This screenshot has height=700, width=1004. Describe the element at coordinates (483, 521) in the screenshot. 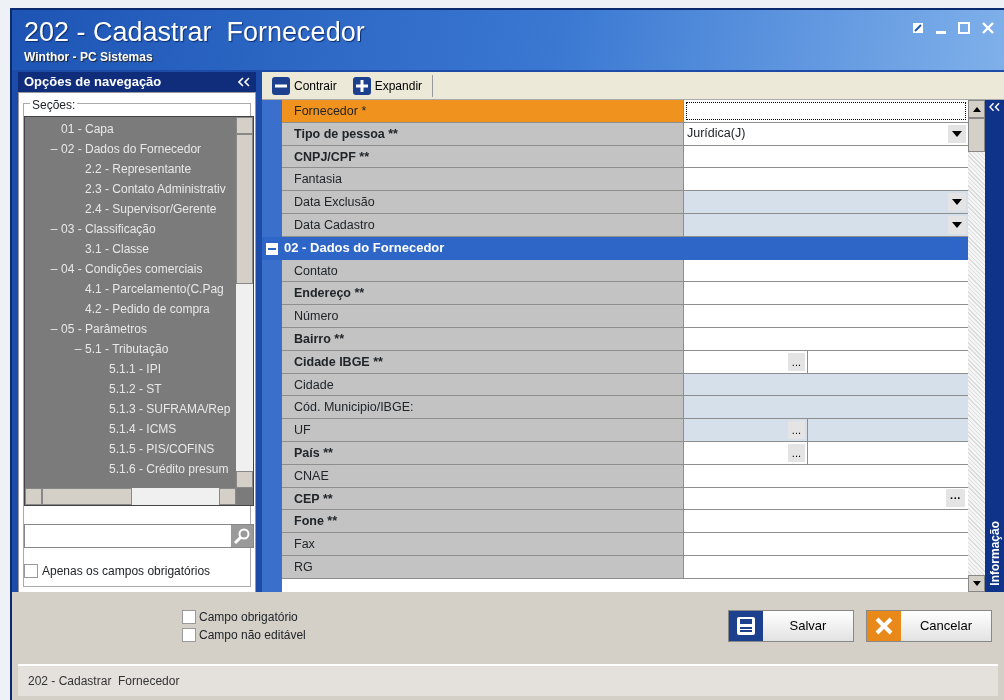

I see `field-label: Fone **` at that location.